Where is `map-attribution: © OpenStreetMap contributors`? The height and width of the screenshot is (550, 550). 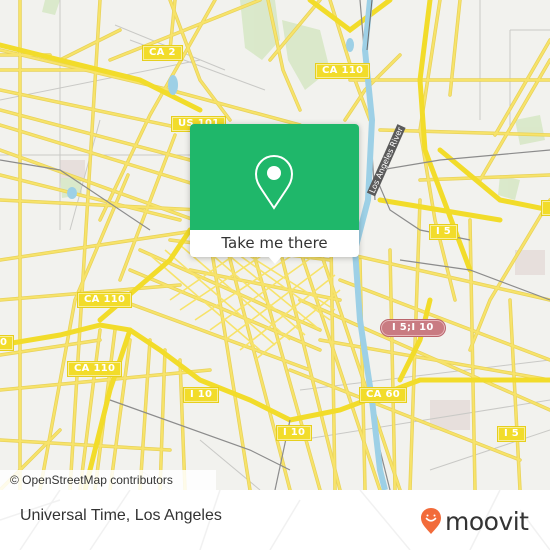 map-attribution: © OpenStreetMap contributors is located at coordinates (108, 480).